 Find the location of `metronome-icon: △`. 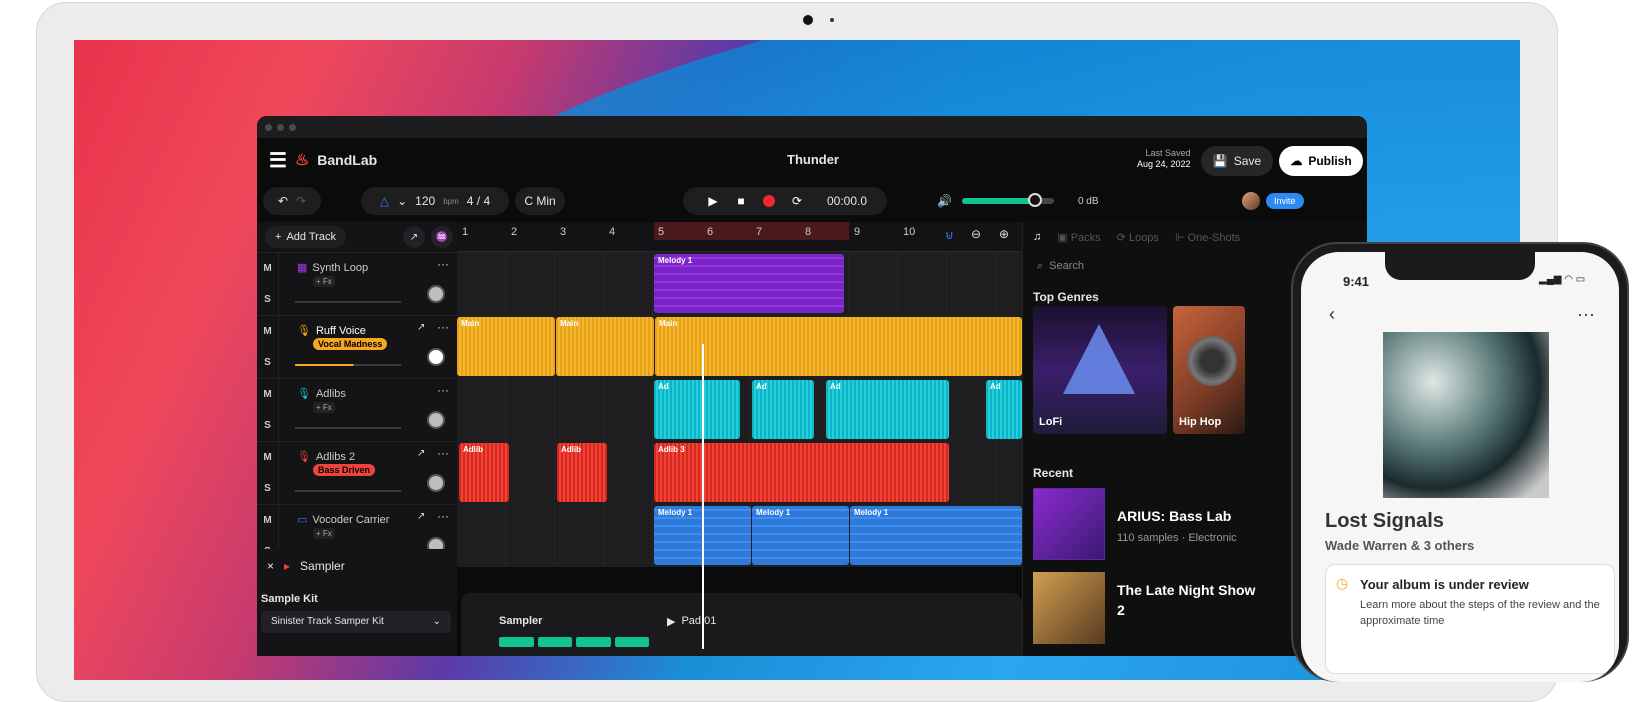

metronome-icon: △ is located at coordinates (384, 201).